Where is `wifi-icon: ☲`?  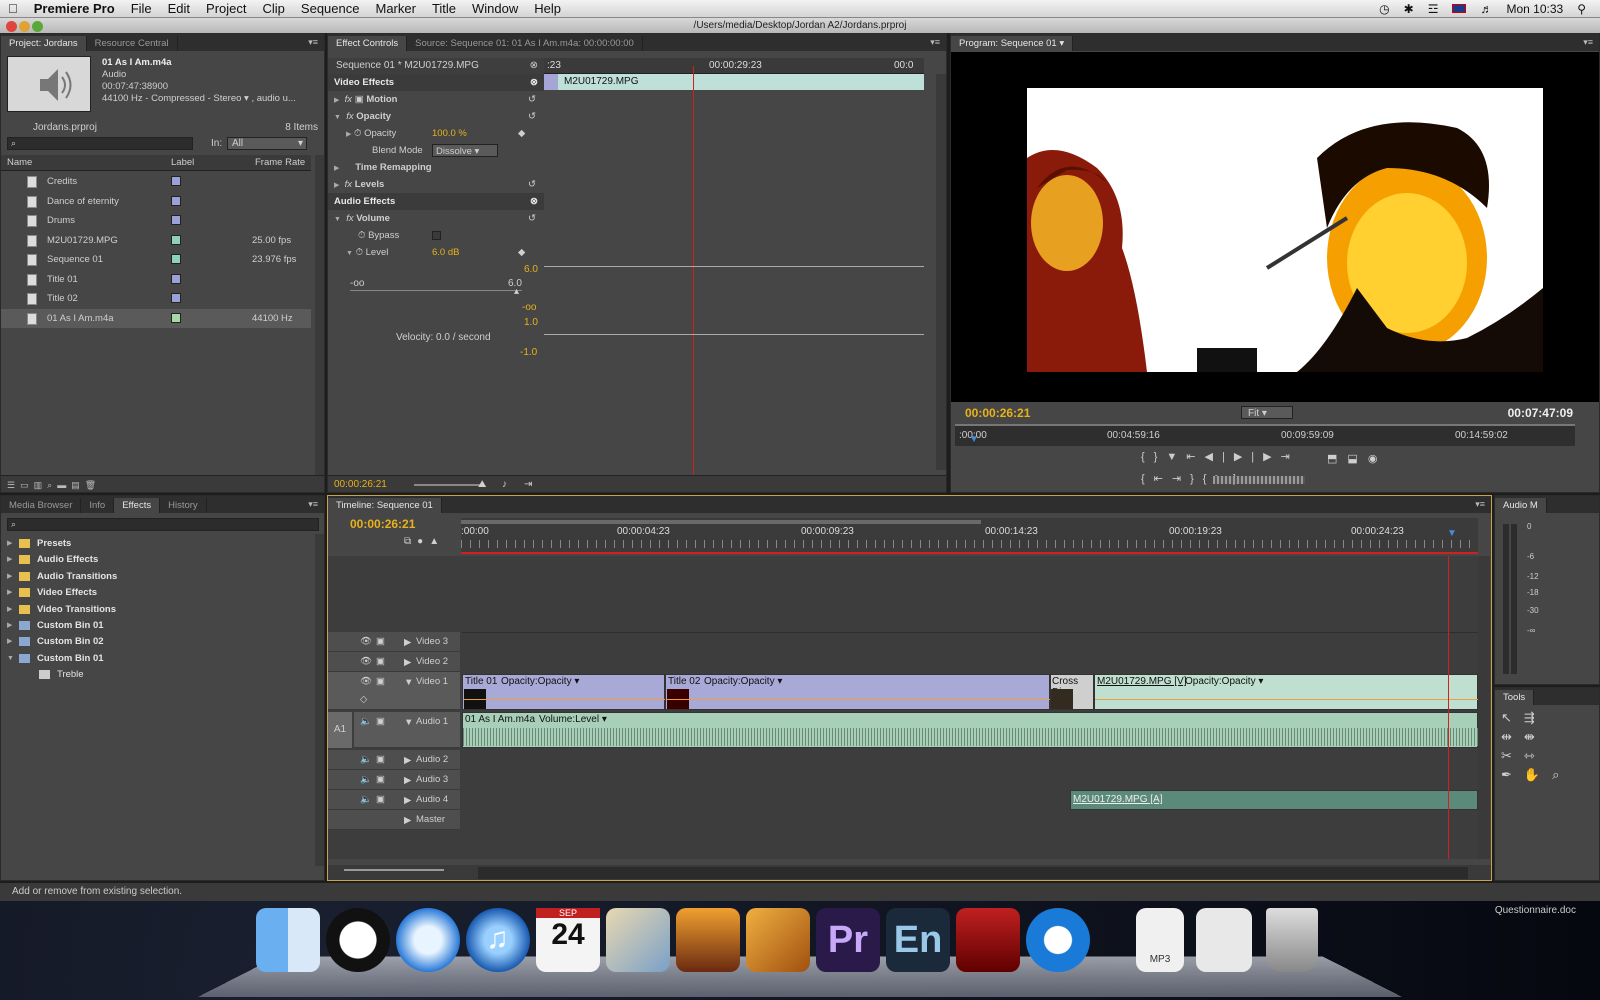
wifi-icon: ☲ is located at coordinates (1433, 9).